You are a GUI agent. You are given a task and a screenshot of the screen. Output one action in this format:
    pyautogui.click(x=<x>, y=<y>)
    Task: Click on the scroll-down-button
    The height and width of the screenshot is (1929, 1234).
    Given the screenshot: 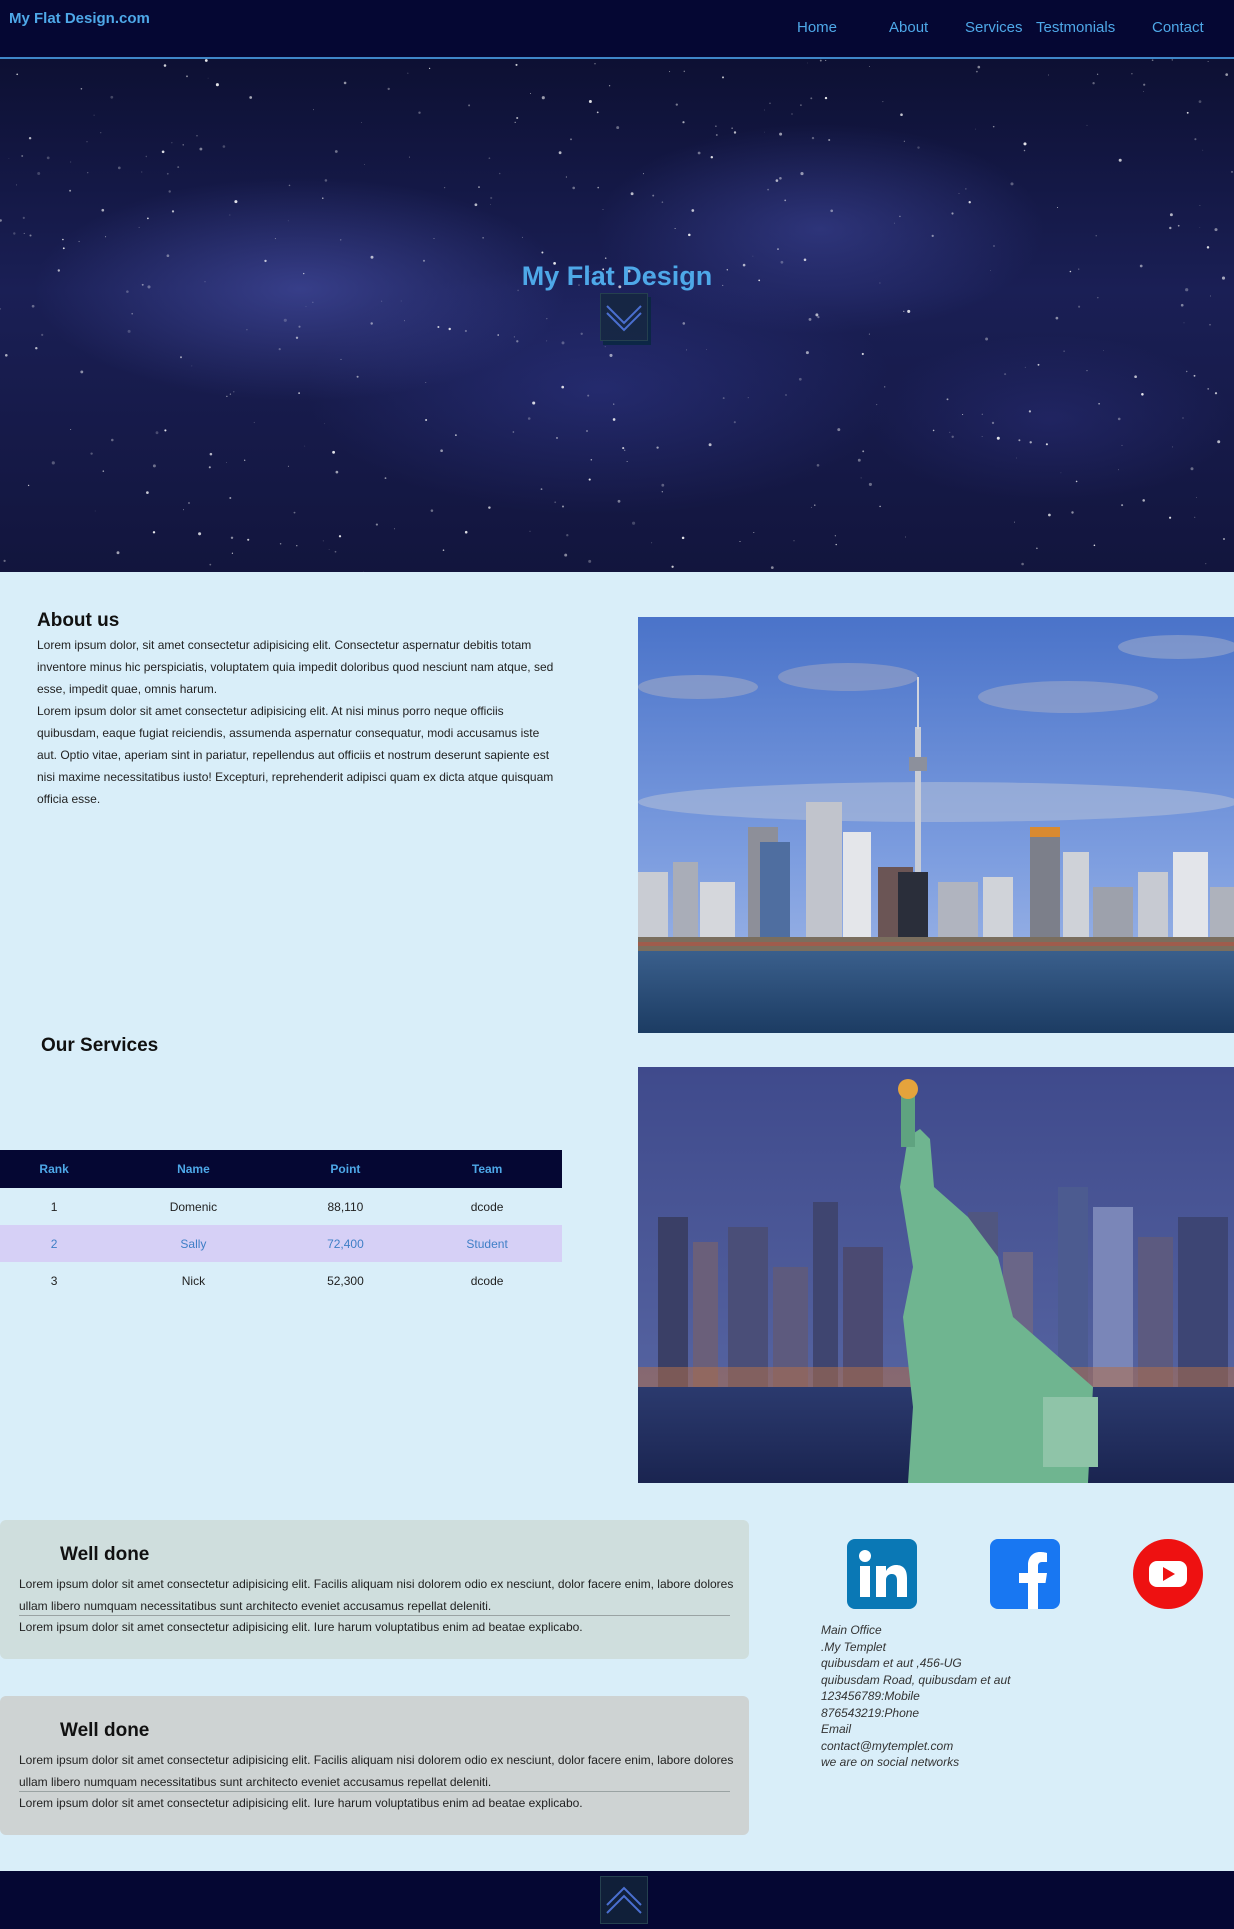 What is the action you would take?
    pyautogui.click(x=624, y=317)
    